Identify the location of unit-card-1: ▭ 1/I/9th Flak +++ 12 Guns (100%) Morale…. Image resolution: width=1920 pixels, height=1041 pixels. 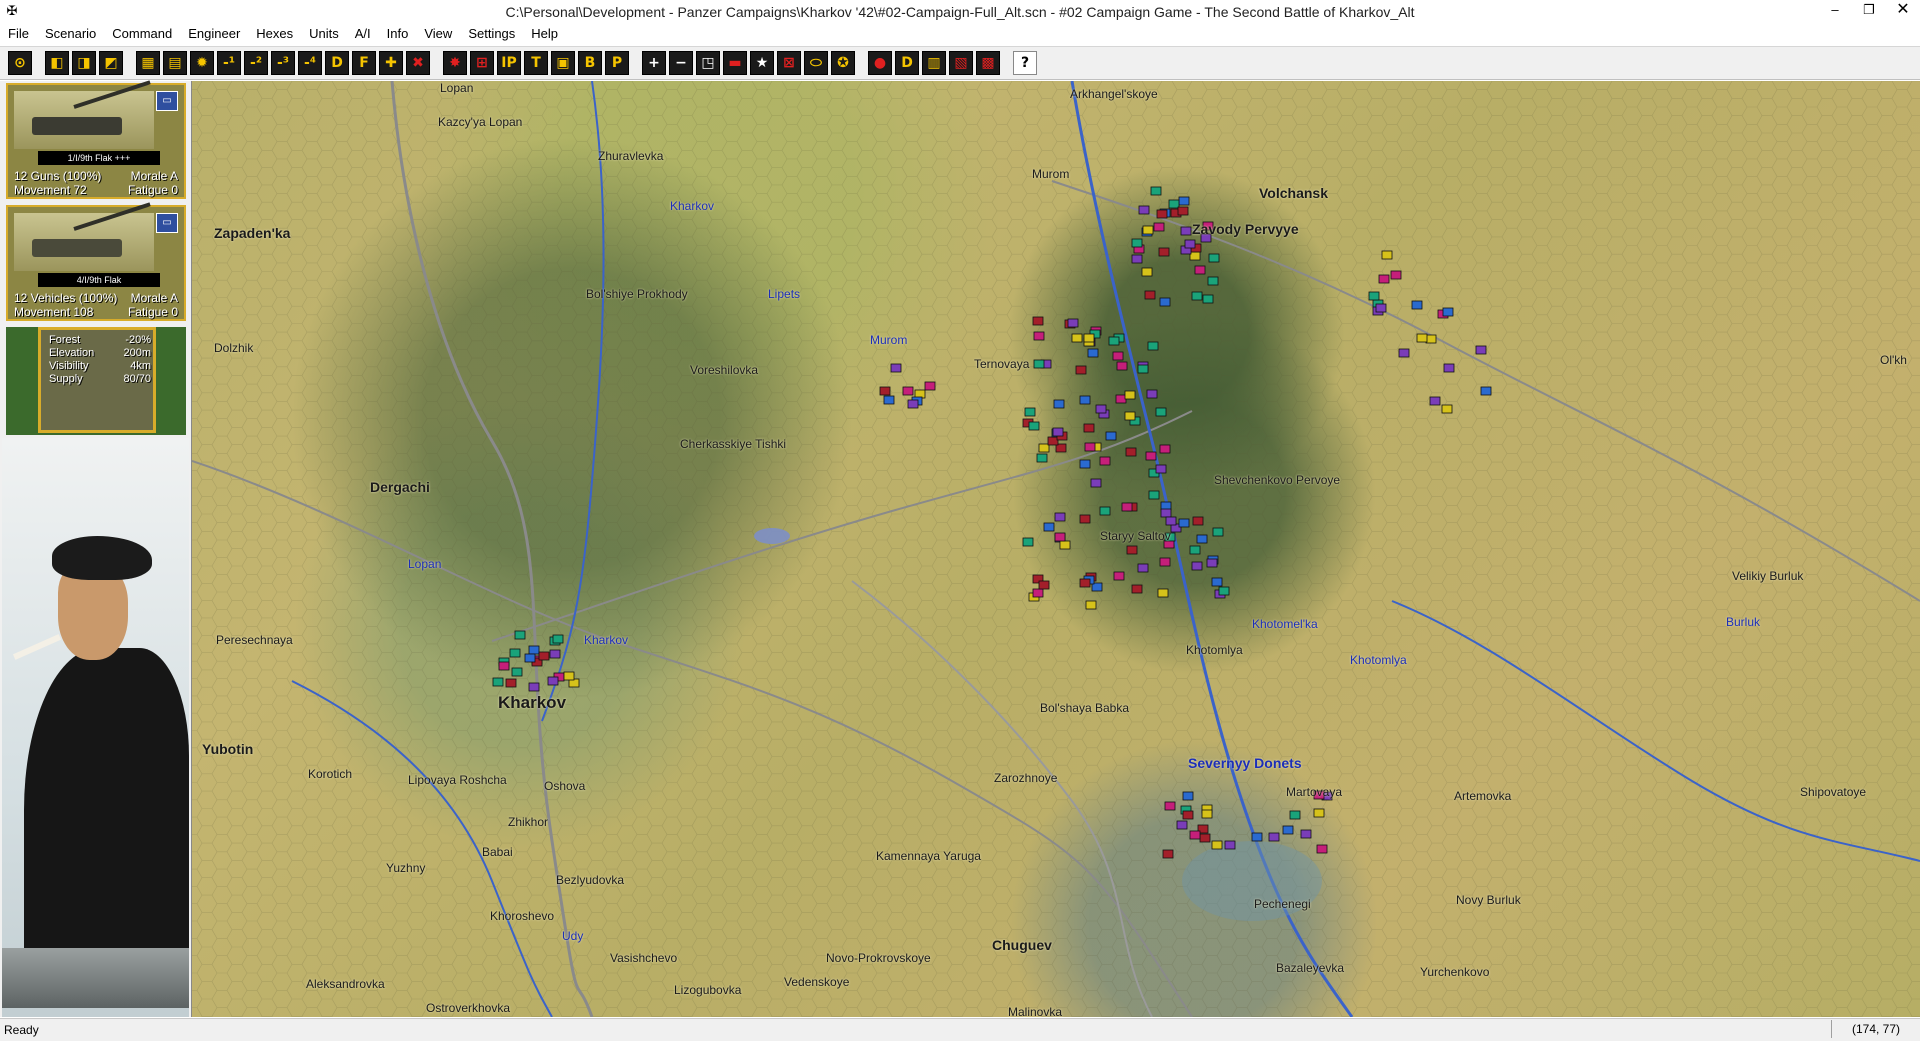
(96, 139).